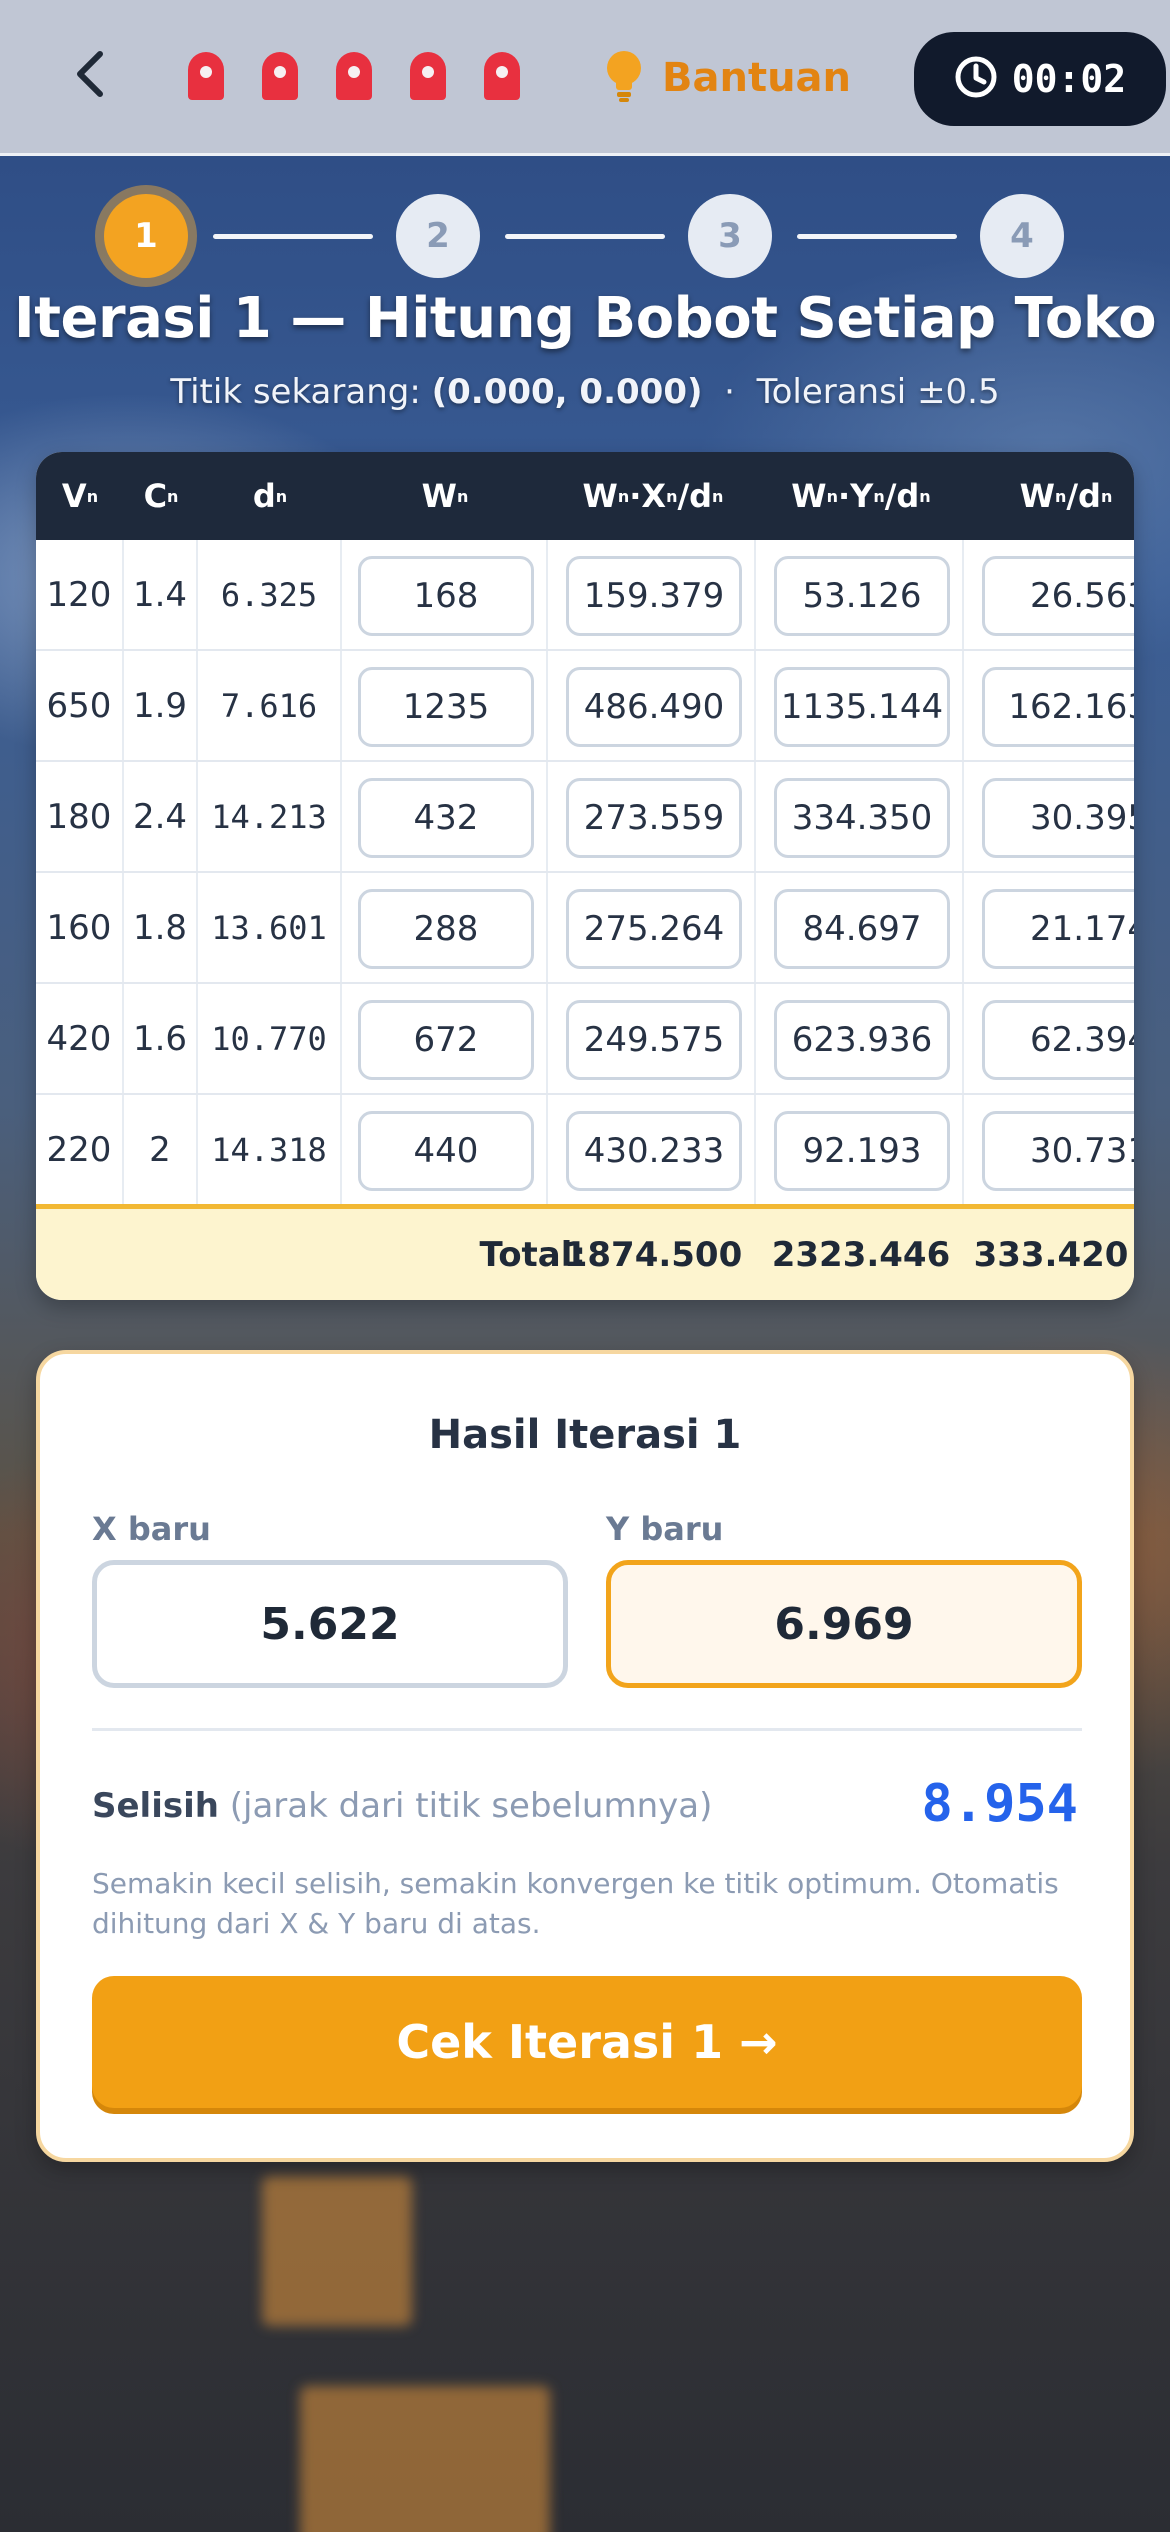  Describe the element at coordinates (161, 816) in the screenshot. I see `cell-c: 2.4` at that location.